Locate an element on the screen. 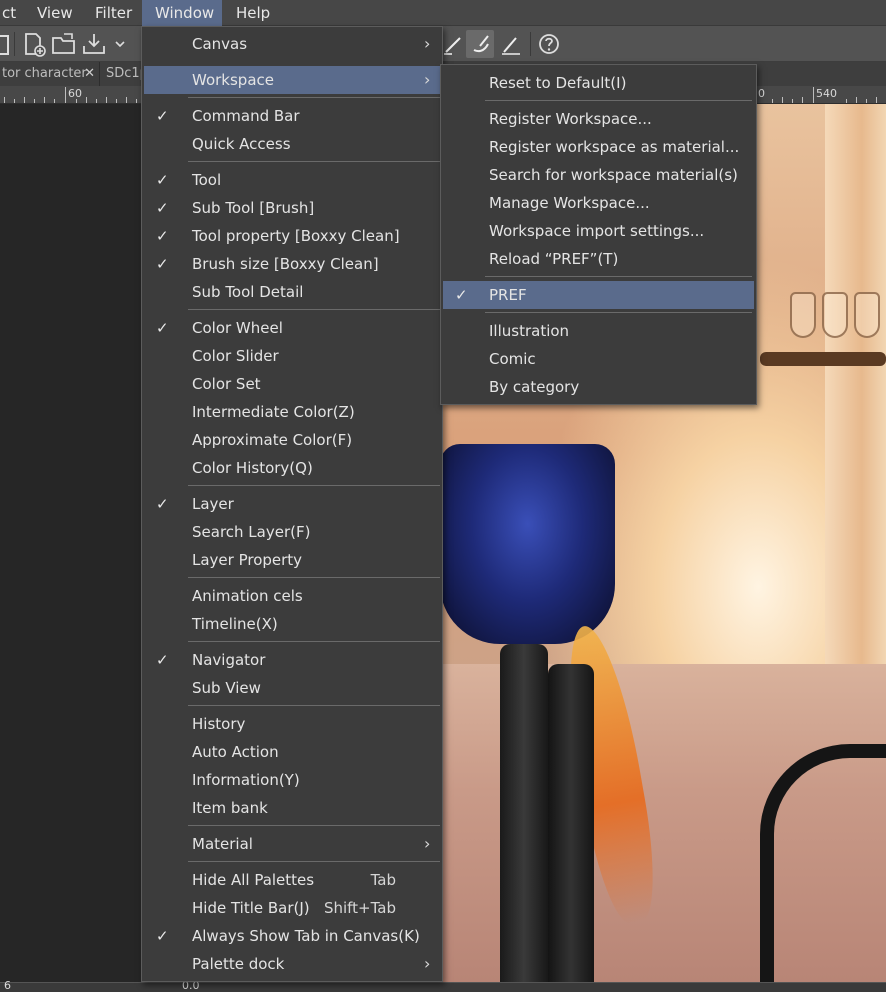 The width and height of the screenshot is (886, 992). menu-item-sub-view: Sub View is located at coordinates (292, 688).